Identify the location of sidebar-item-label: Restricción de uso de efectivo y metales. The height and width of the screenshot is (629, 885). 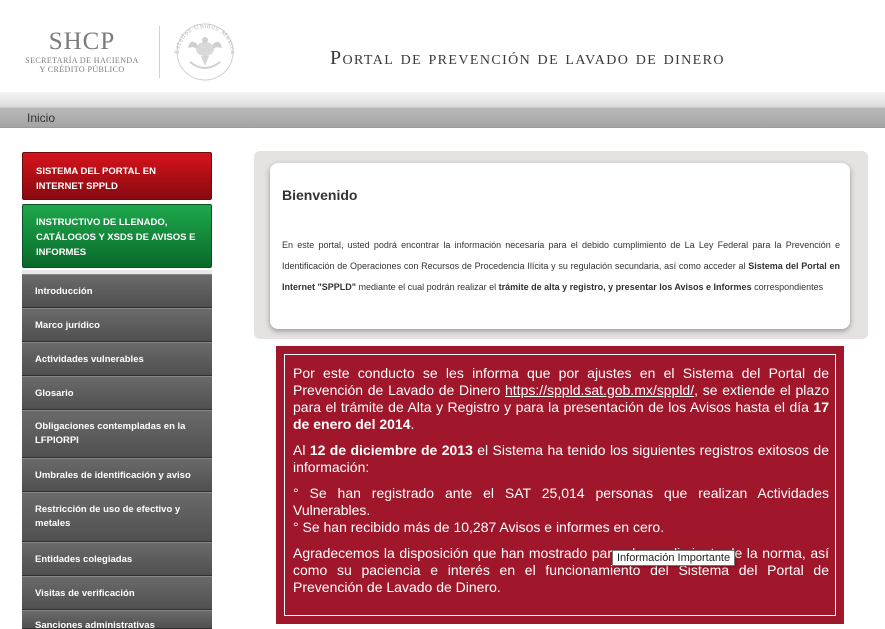
(108, 516).